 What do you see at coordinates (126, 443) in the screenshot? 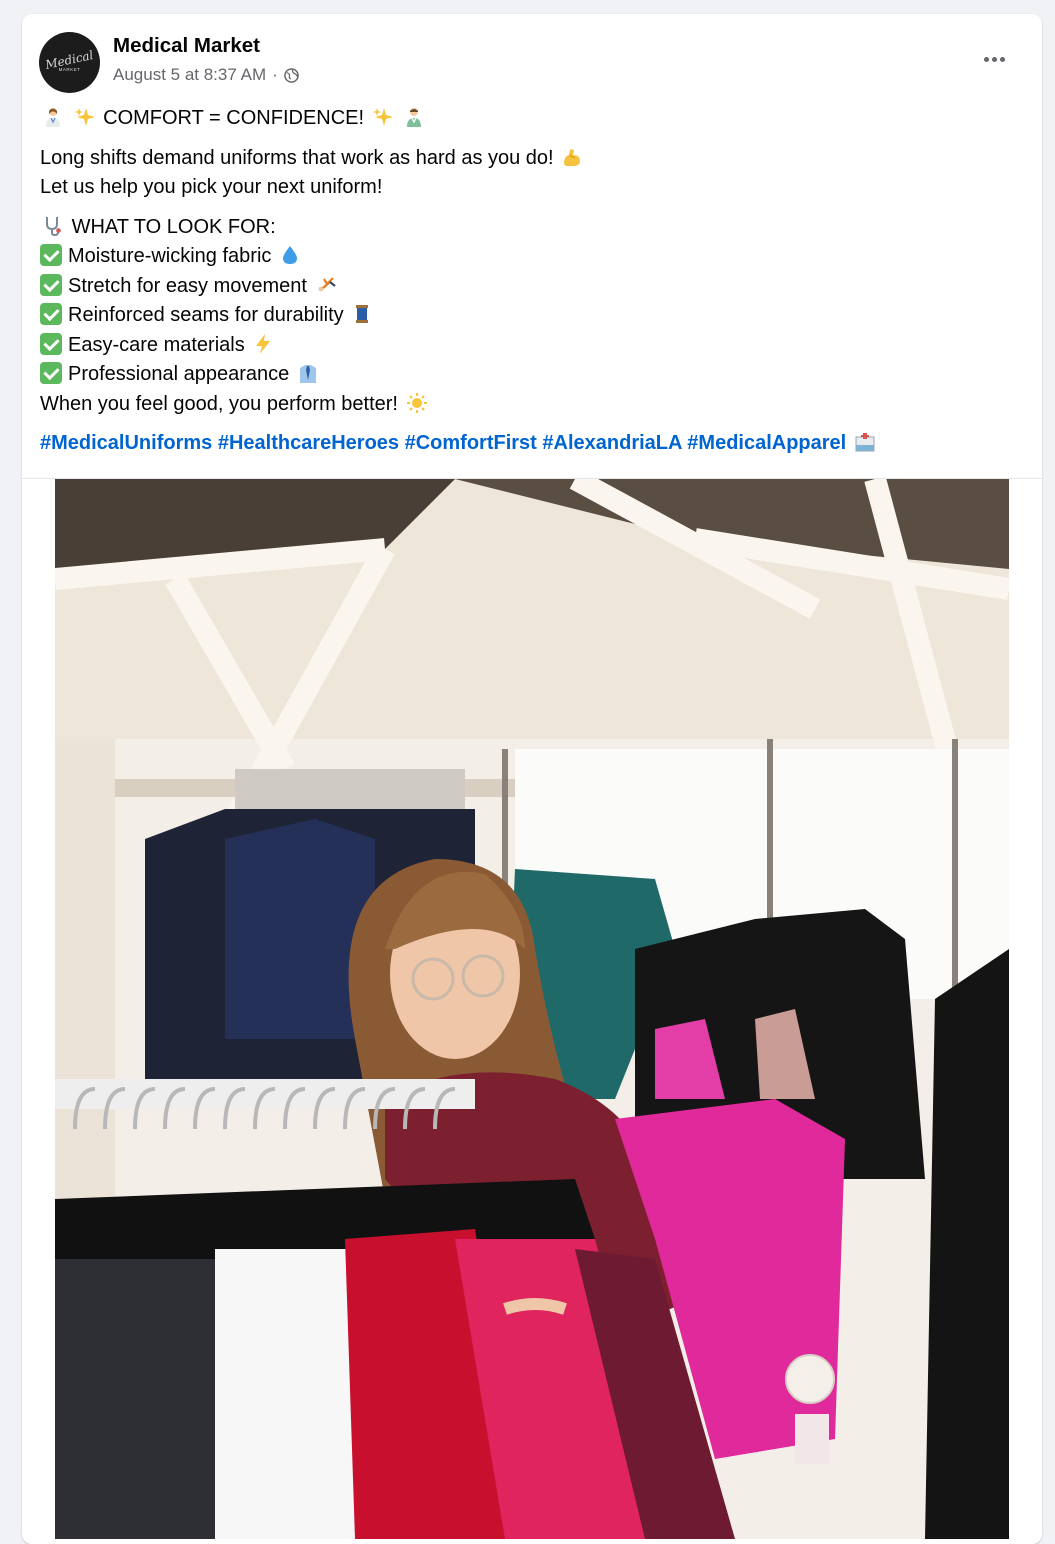
I see `hashtag-link: #MedicalUniforms` at bounding box center [126, 443].